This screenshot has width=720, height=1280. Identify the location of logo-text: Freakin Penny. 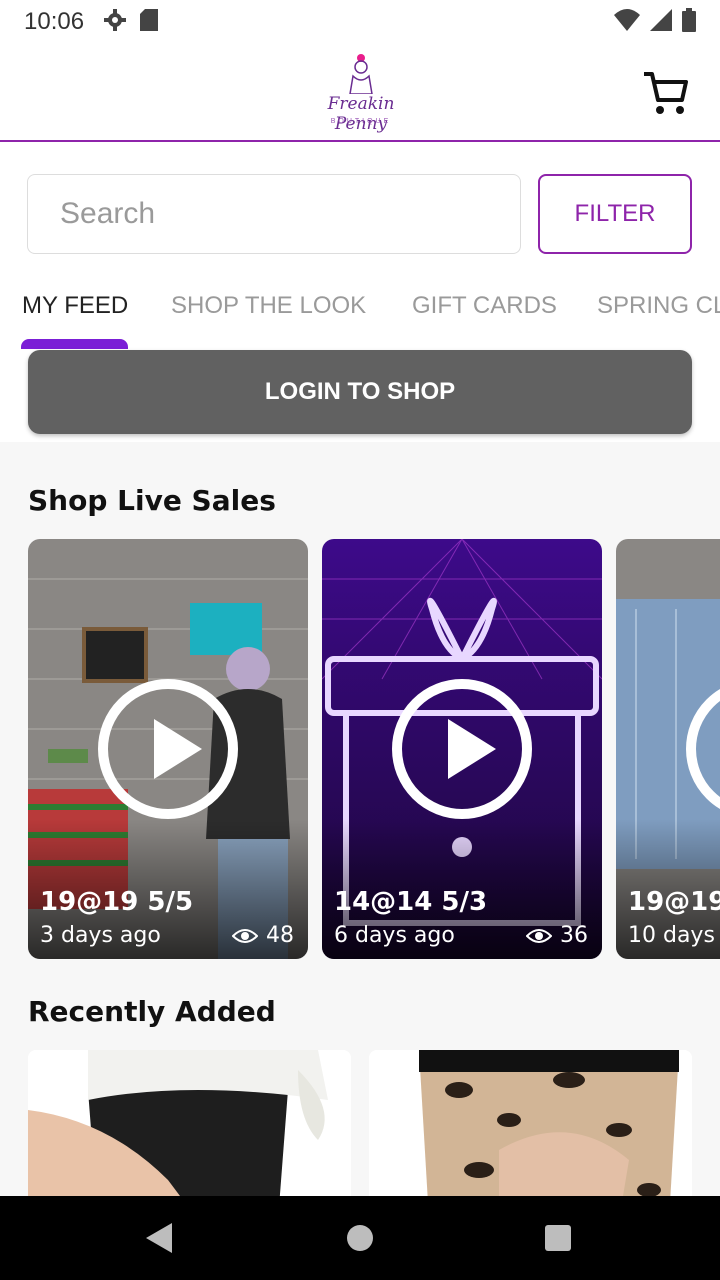
(361, 114).